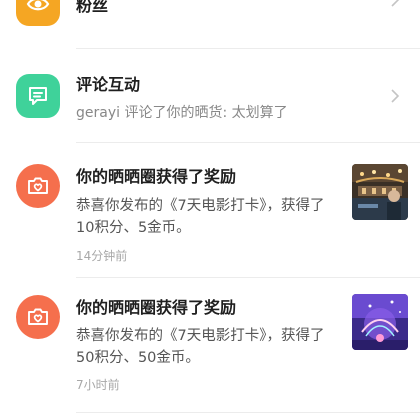 This screenshot has width=420, height=420. I want to click on fans-icon-badge, so click(38, 13).